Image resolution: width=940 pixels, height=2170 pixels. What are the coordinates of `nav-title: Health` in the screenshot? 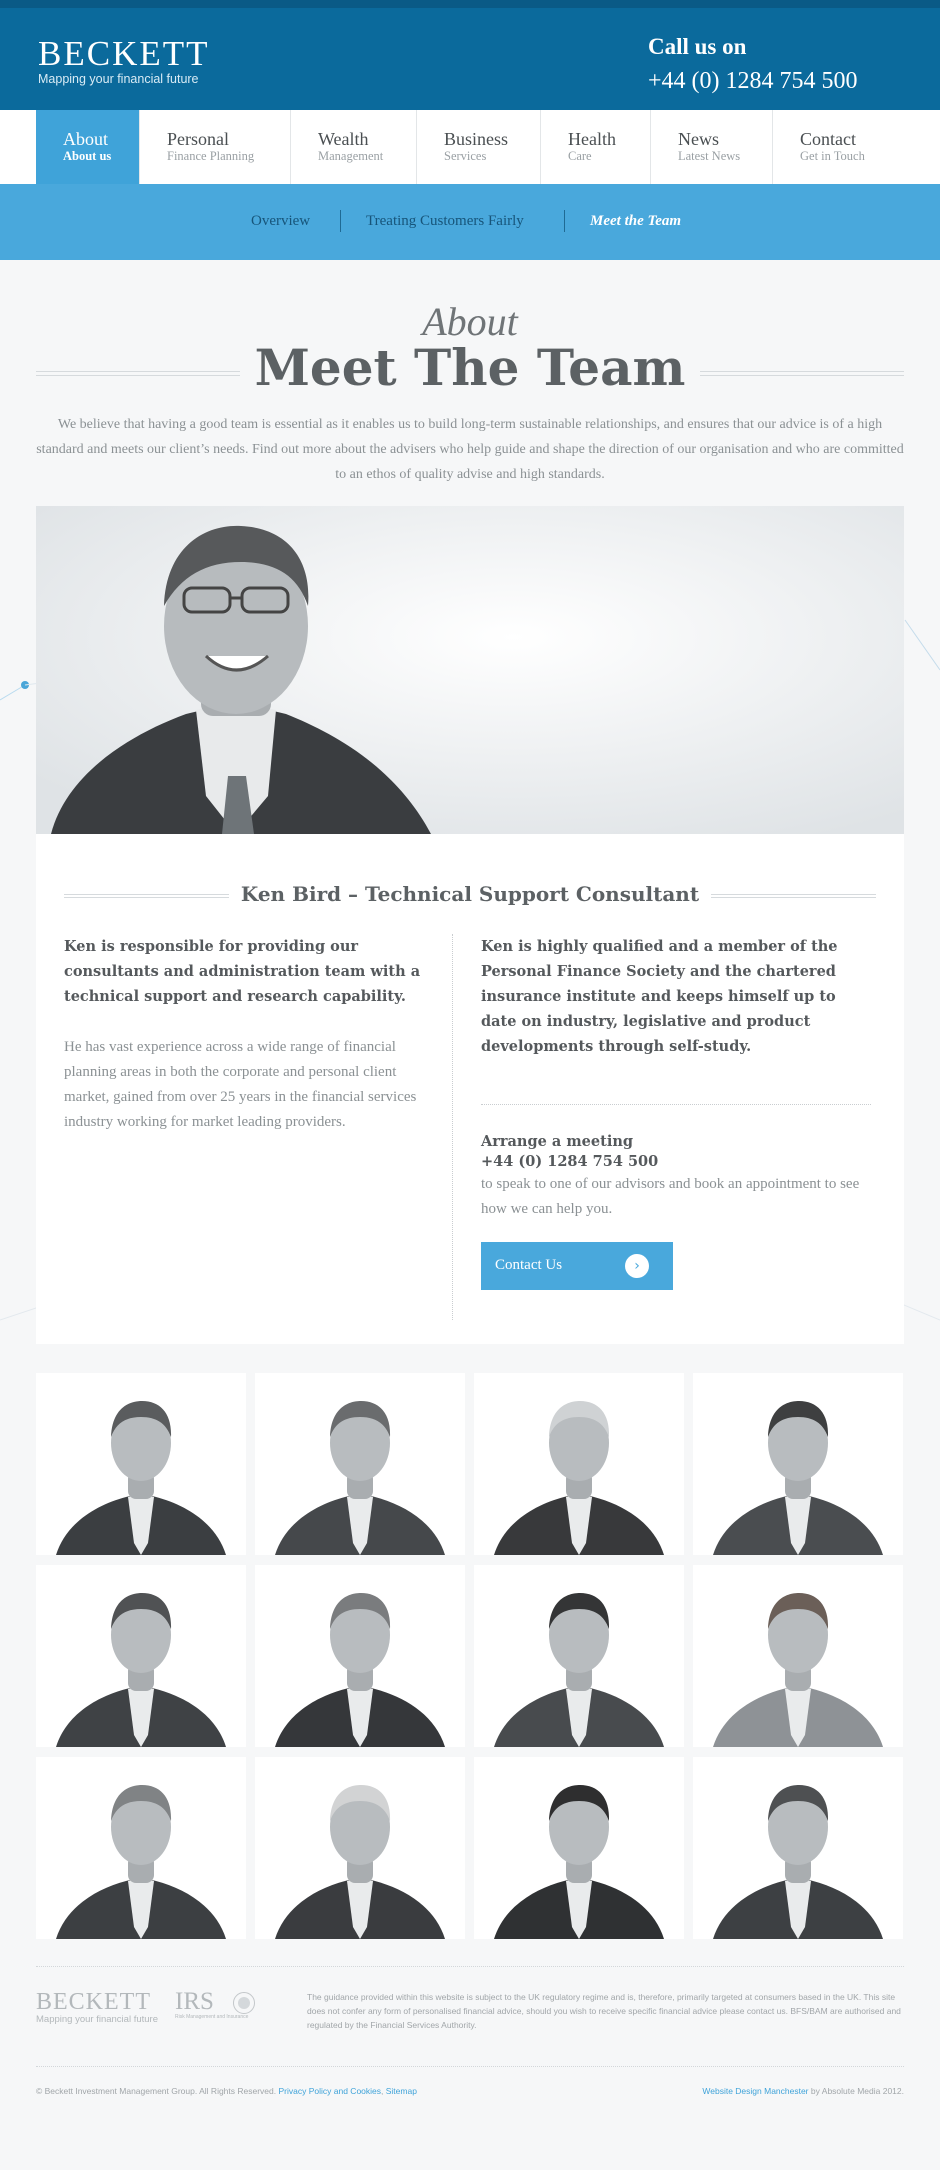 It's located at (592, 139).